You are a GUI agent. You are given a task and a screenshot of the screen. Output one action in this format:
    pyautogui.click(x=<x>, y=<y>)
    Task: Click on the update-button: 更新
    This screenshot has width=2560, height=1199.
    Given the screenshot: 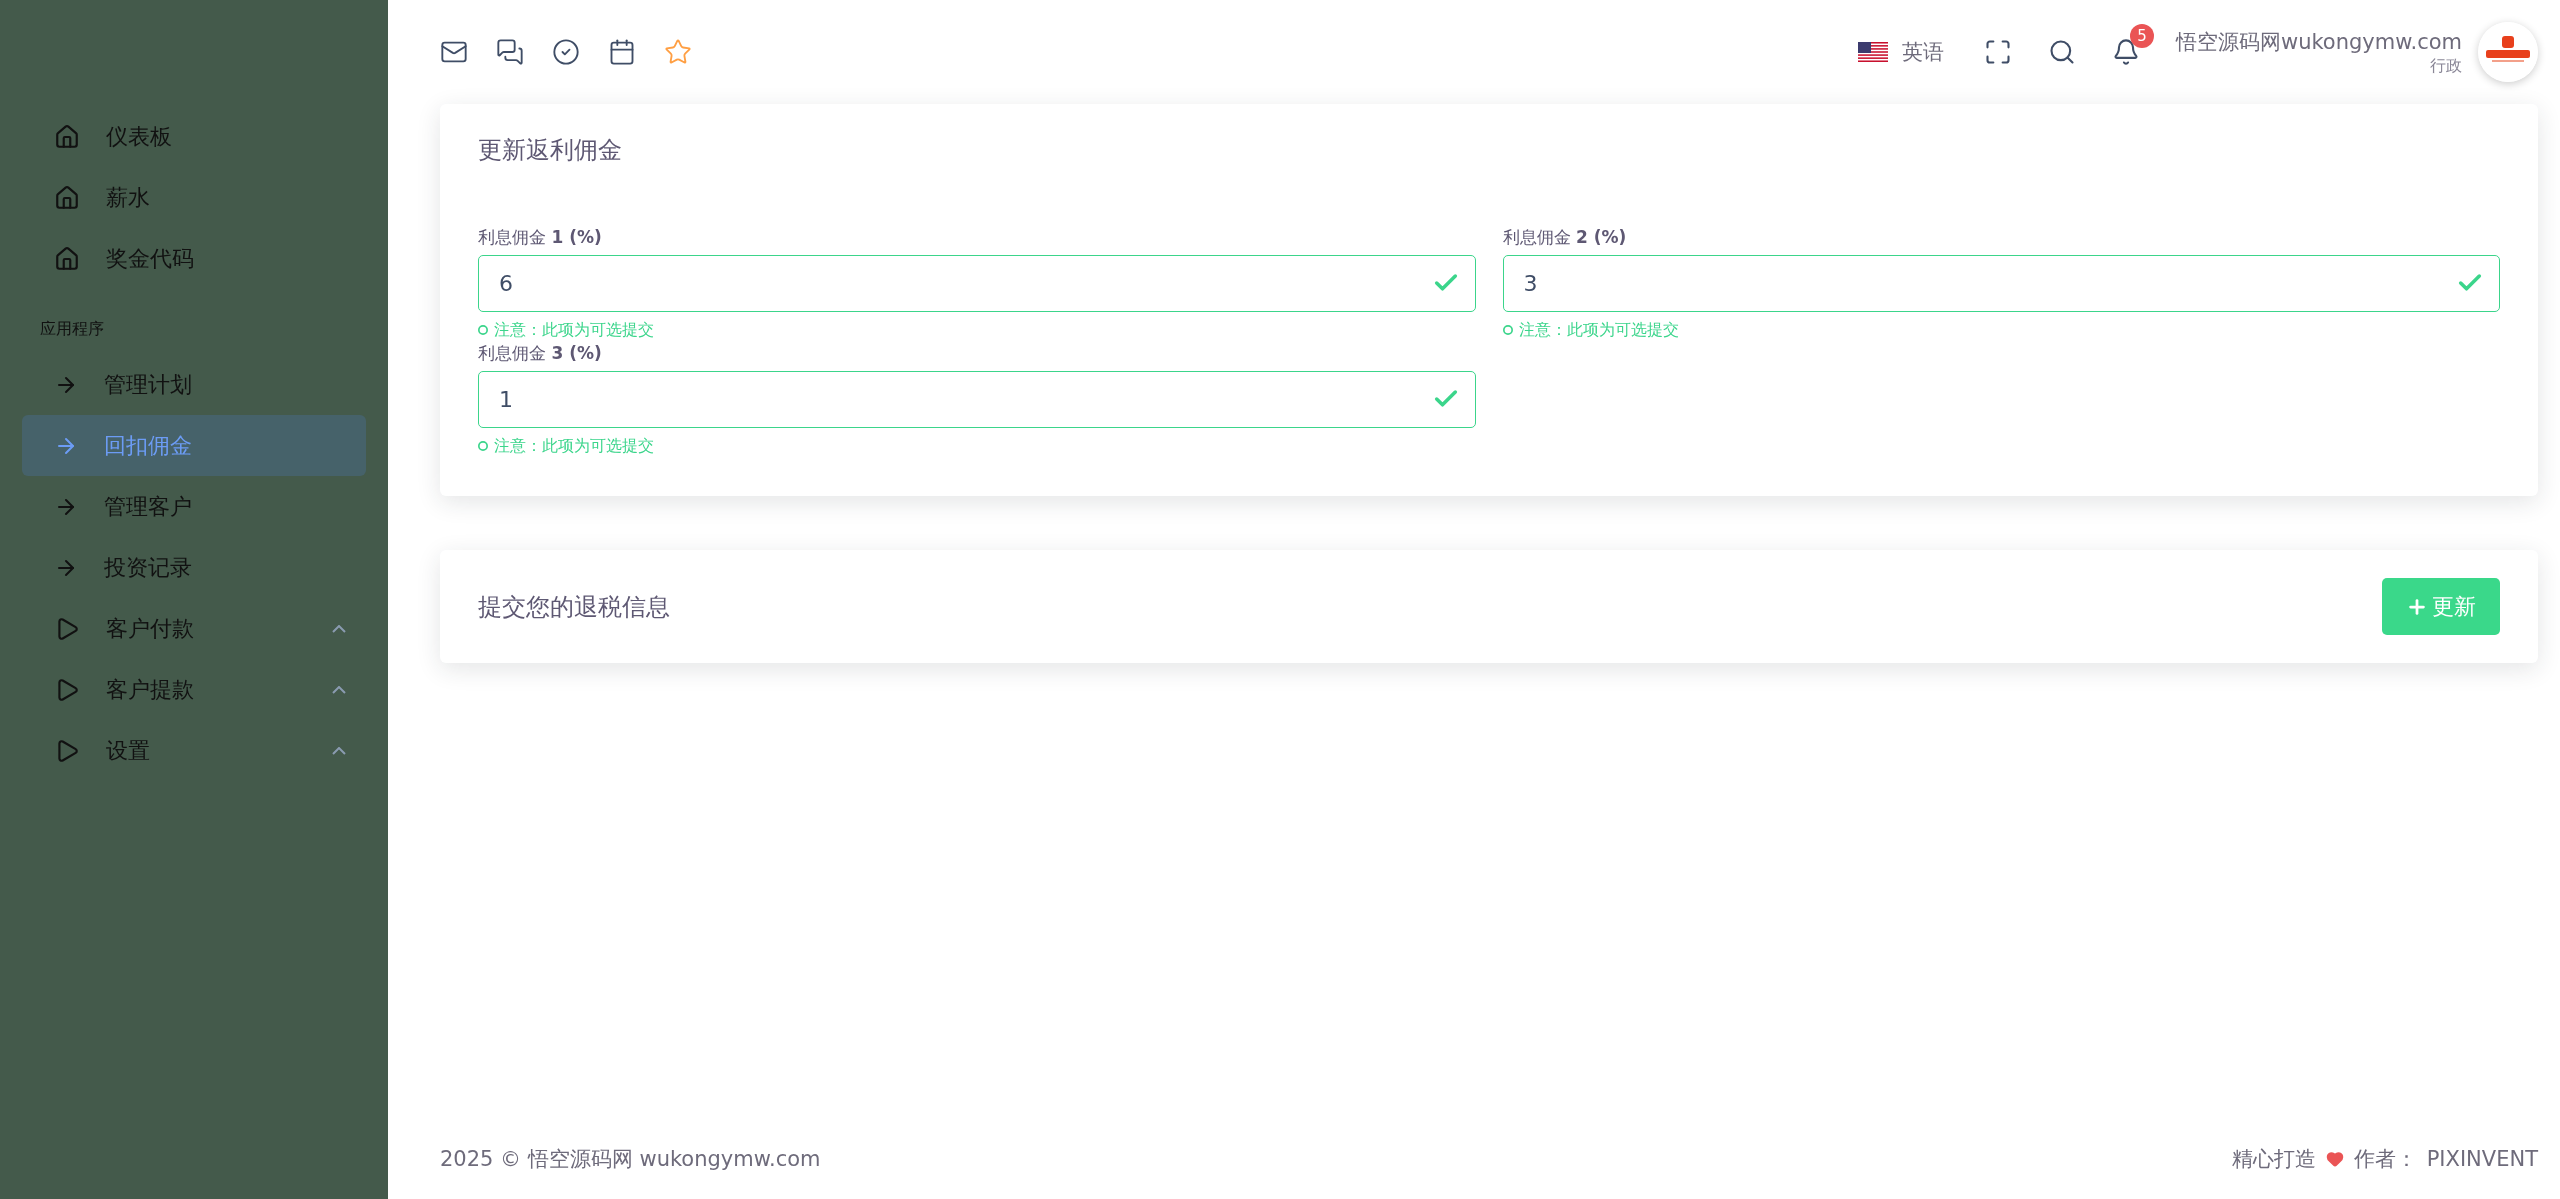 What is the action you would take?
    pyautogui.click(x=2441, y=606)
    